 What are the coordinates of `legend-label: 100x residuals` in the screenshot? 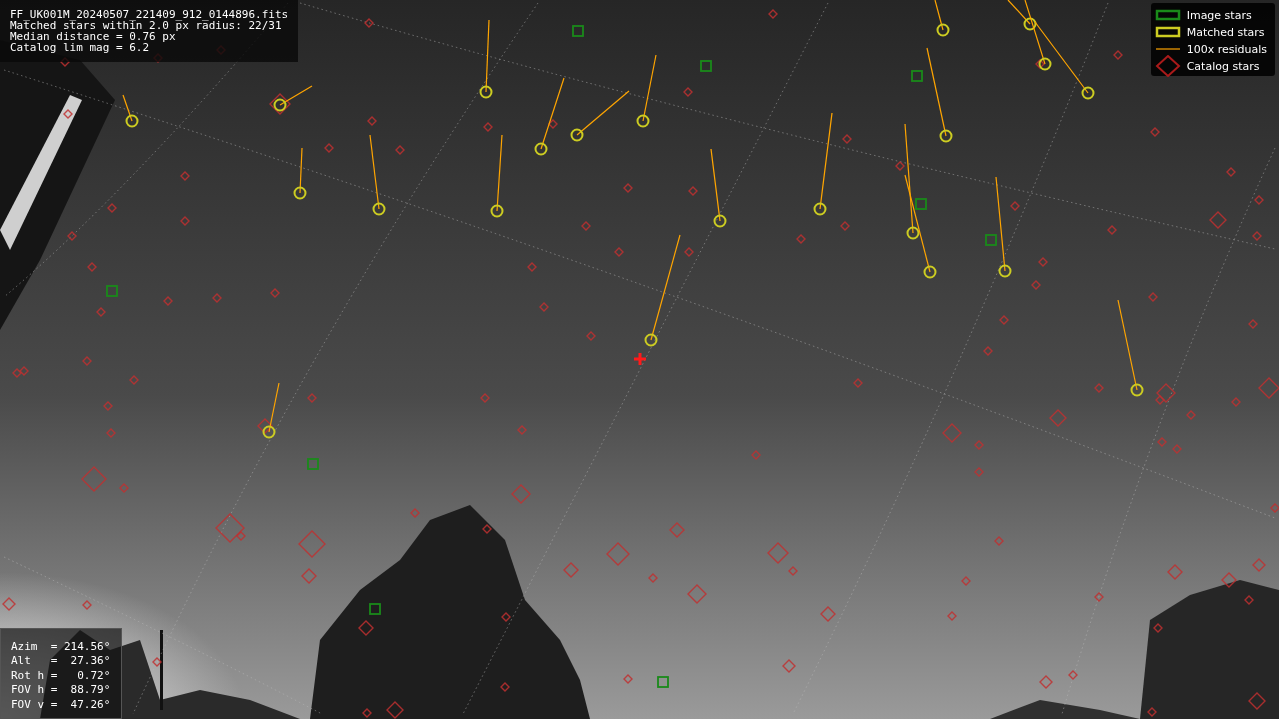 It's located at (1226, 49).